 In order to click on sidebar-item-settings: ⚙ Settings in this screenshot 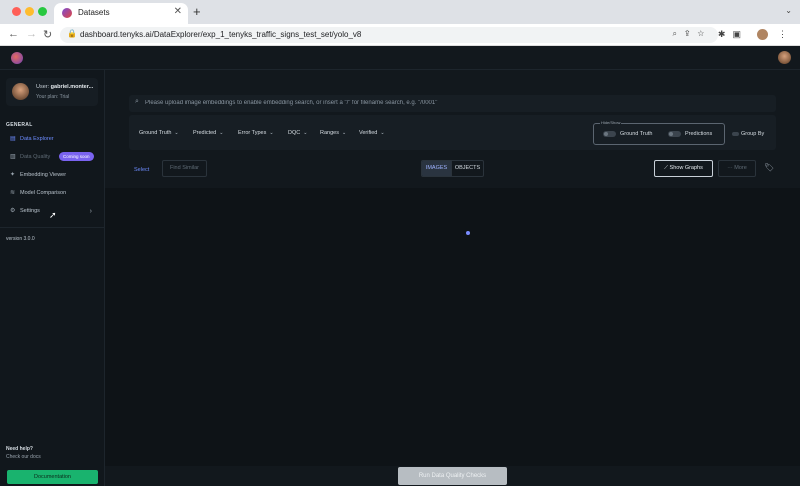, I will do `click(25, 210)`.